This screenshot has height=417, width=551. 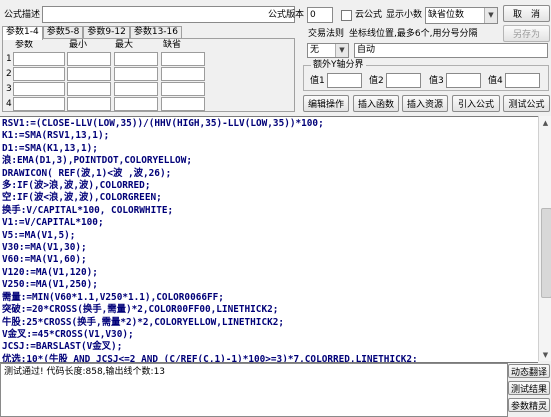 What do you see at coordinates (546, 253) in the screenshot?
I see `scroll-thumb` at bounding box center [546, 253].